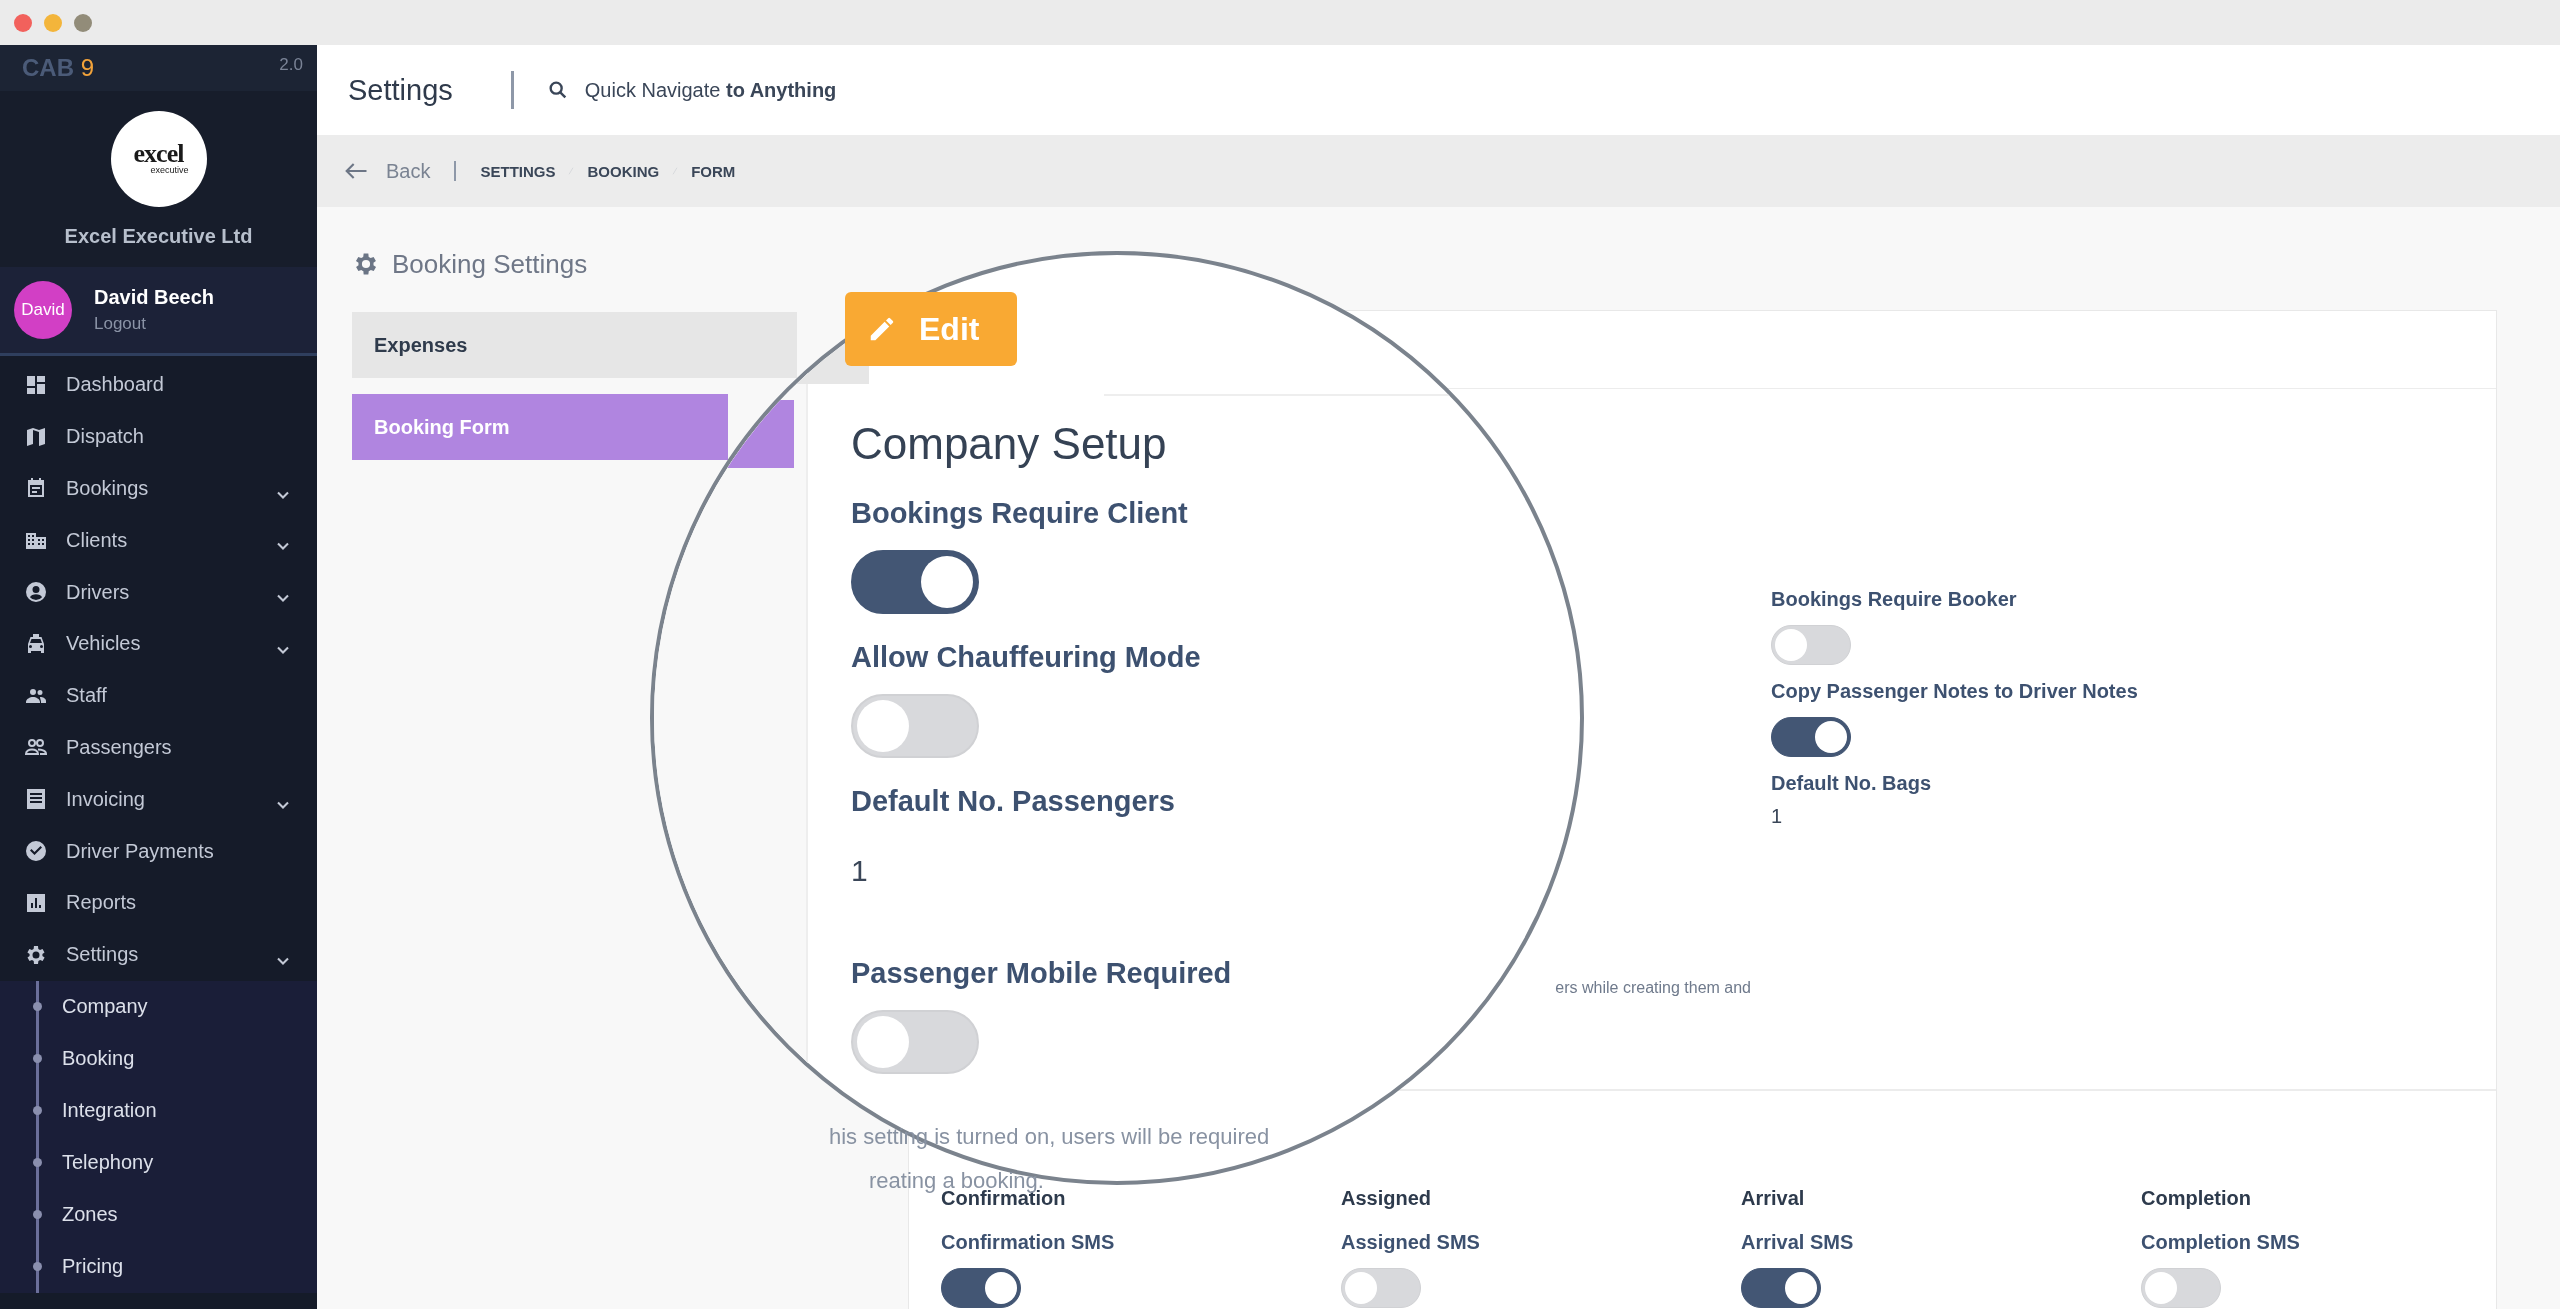 The height and width of the screenshot is (1309, 2560). I want to click on setting-label: Bookings Require Client, so click(1019, 513).